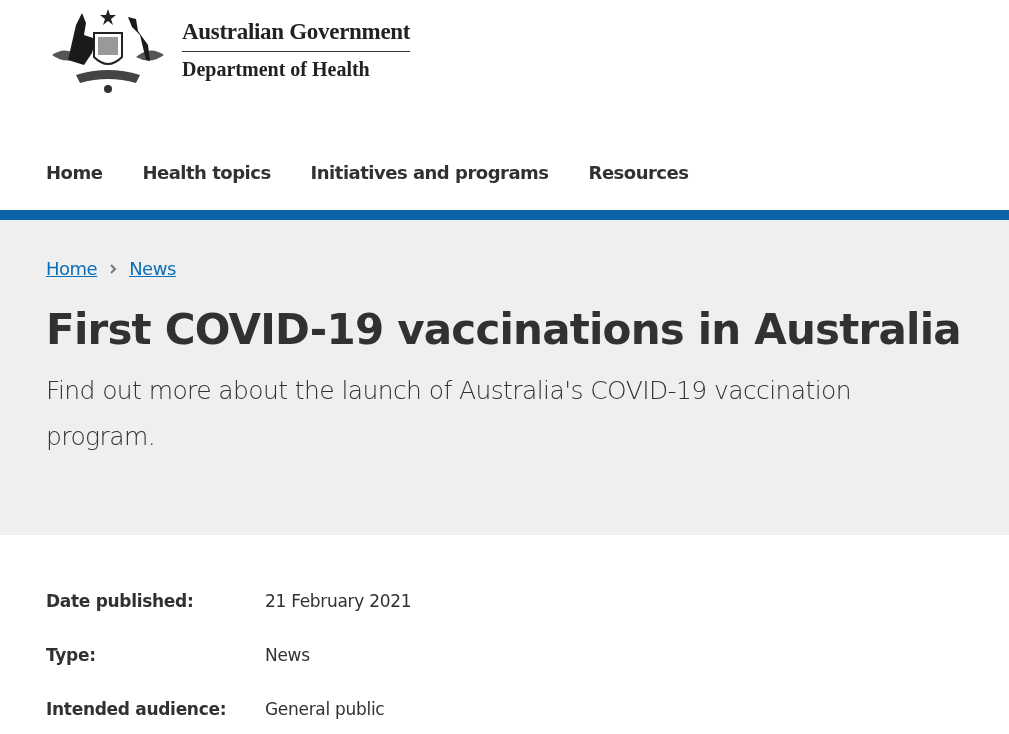 The image size is (1009, 734). Describe the element at coordinates (288, 655) in the screenshot. I see `meta-value: News` at that location.